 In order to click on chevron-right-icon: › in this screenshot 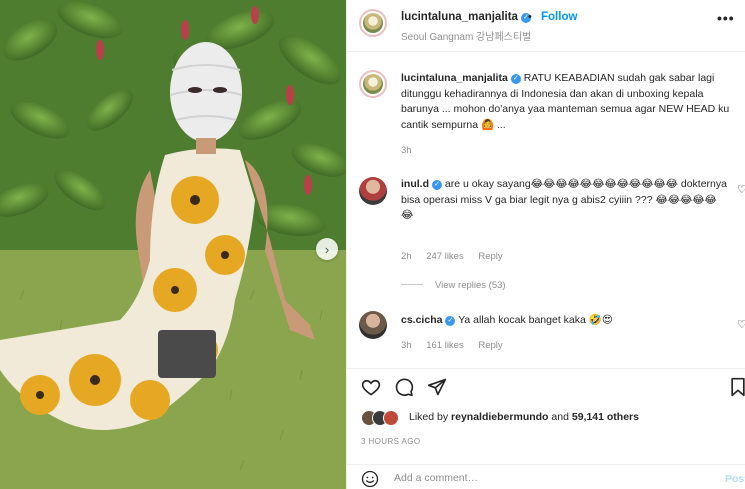, I will do `click(327, 249)`.